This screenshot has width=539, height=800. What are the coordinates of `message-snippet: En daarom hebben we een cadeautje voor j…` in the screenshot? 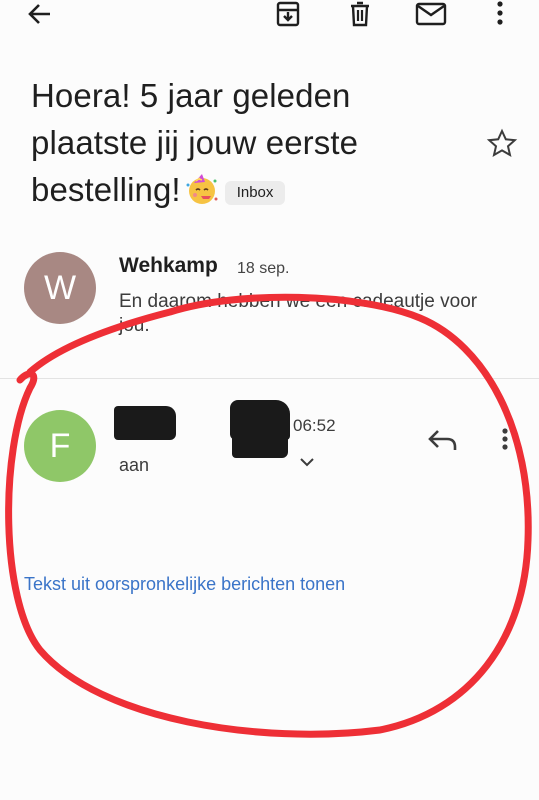 It's located at (298, 313).